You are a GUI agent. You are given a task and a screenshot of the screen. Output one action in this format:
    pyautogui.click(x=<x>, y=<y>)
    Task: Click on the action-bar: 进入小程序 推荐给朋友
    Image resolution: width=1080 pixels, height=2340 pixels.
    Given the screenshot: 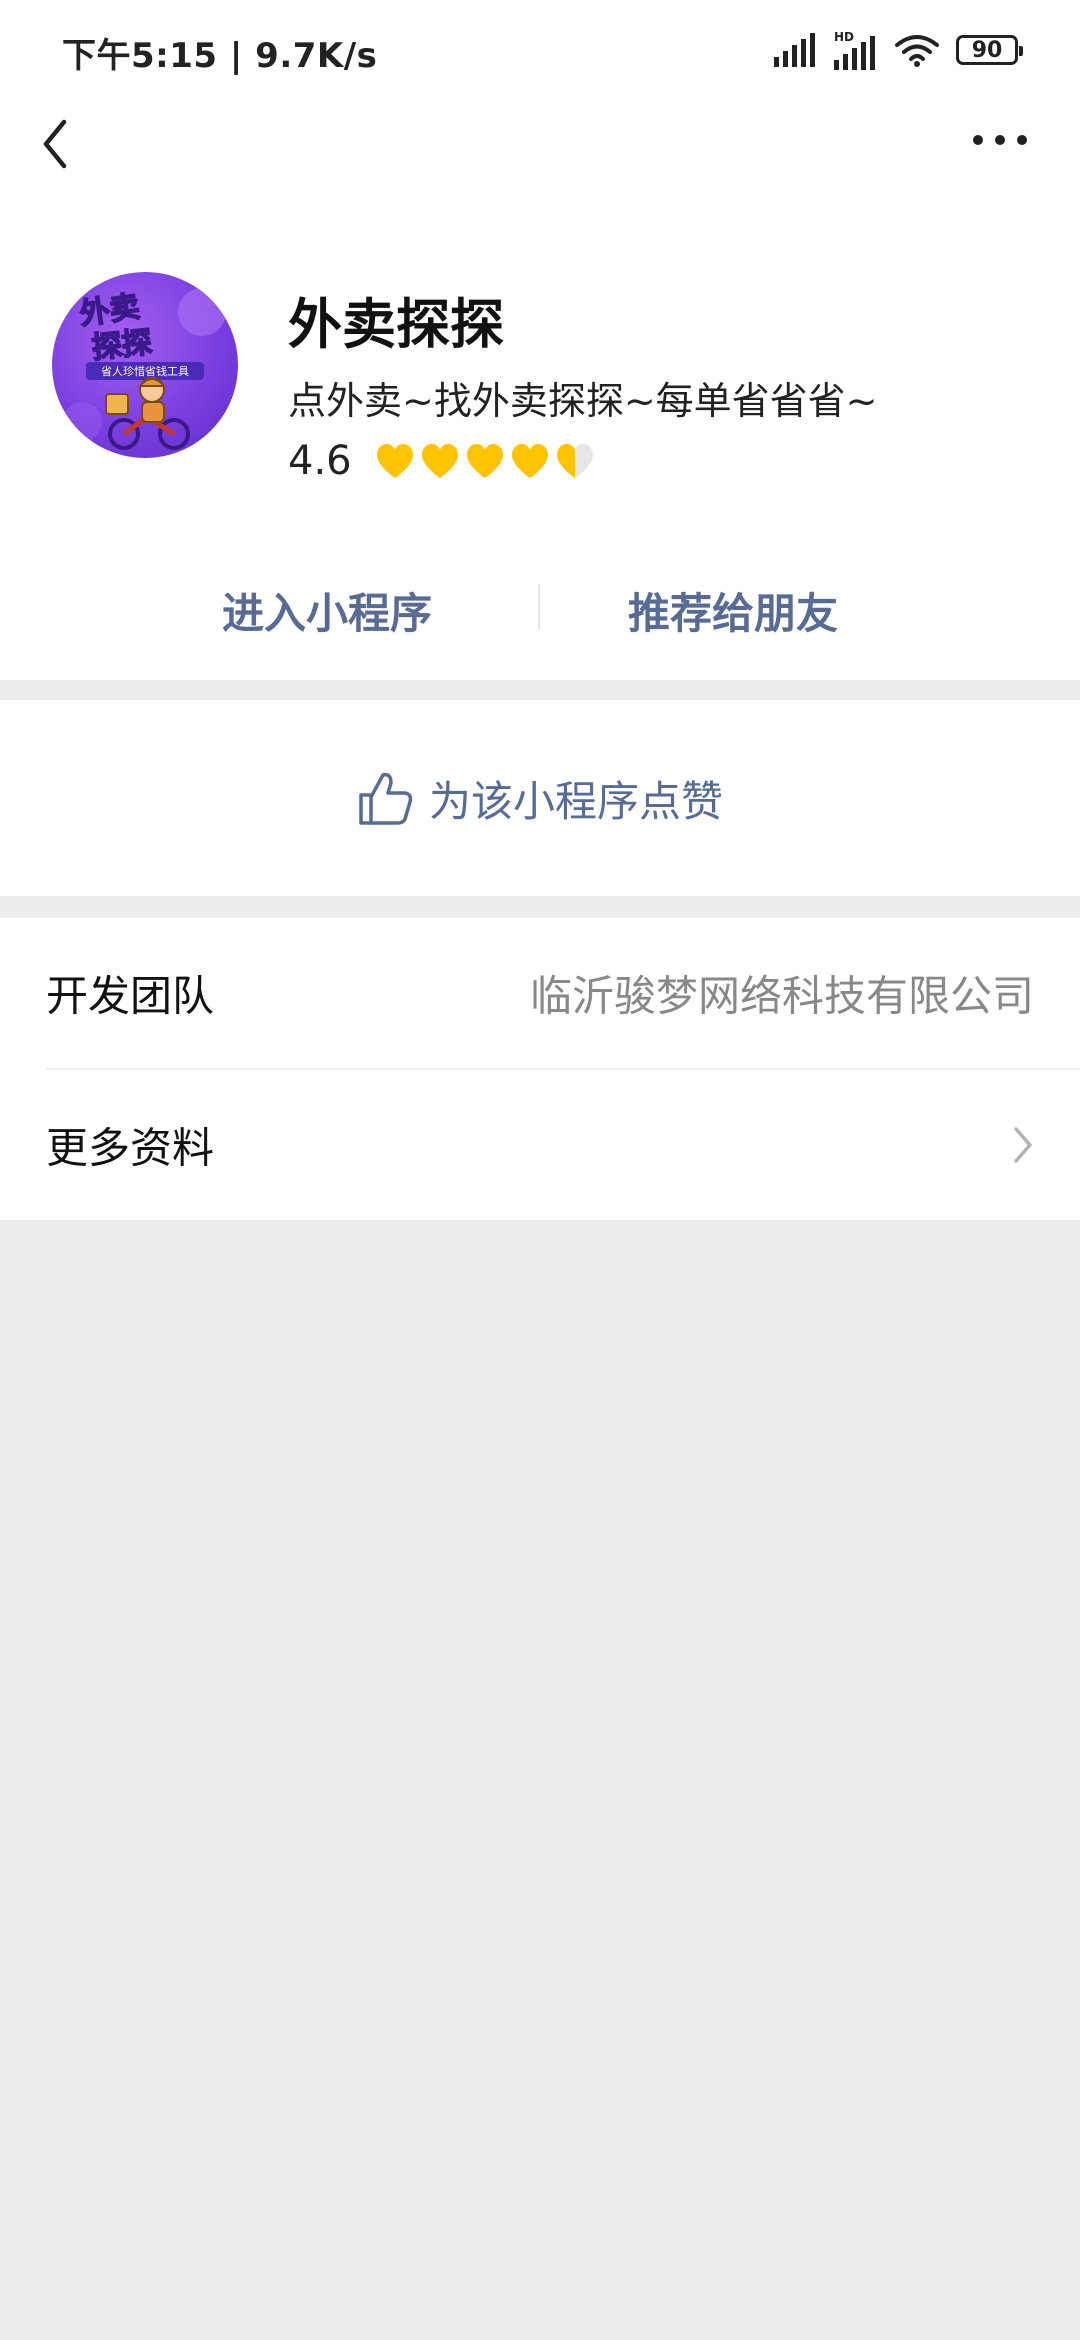 What is the action you would take?
    pyautogui.click(x=540, y=600)
    